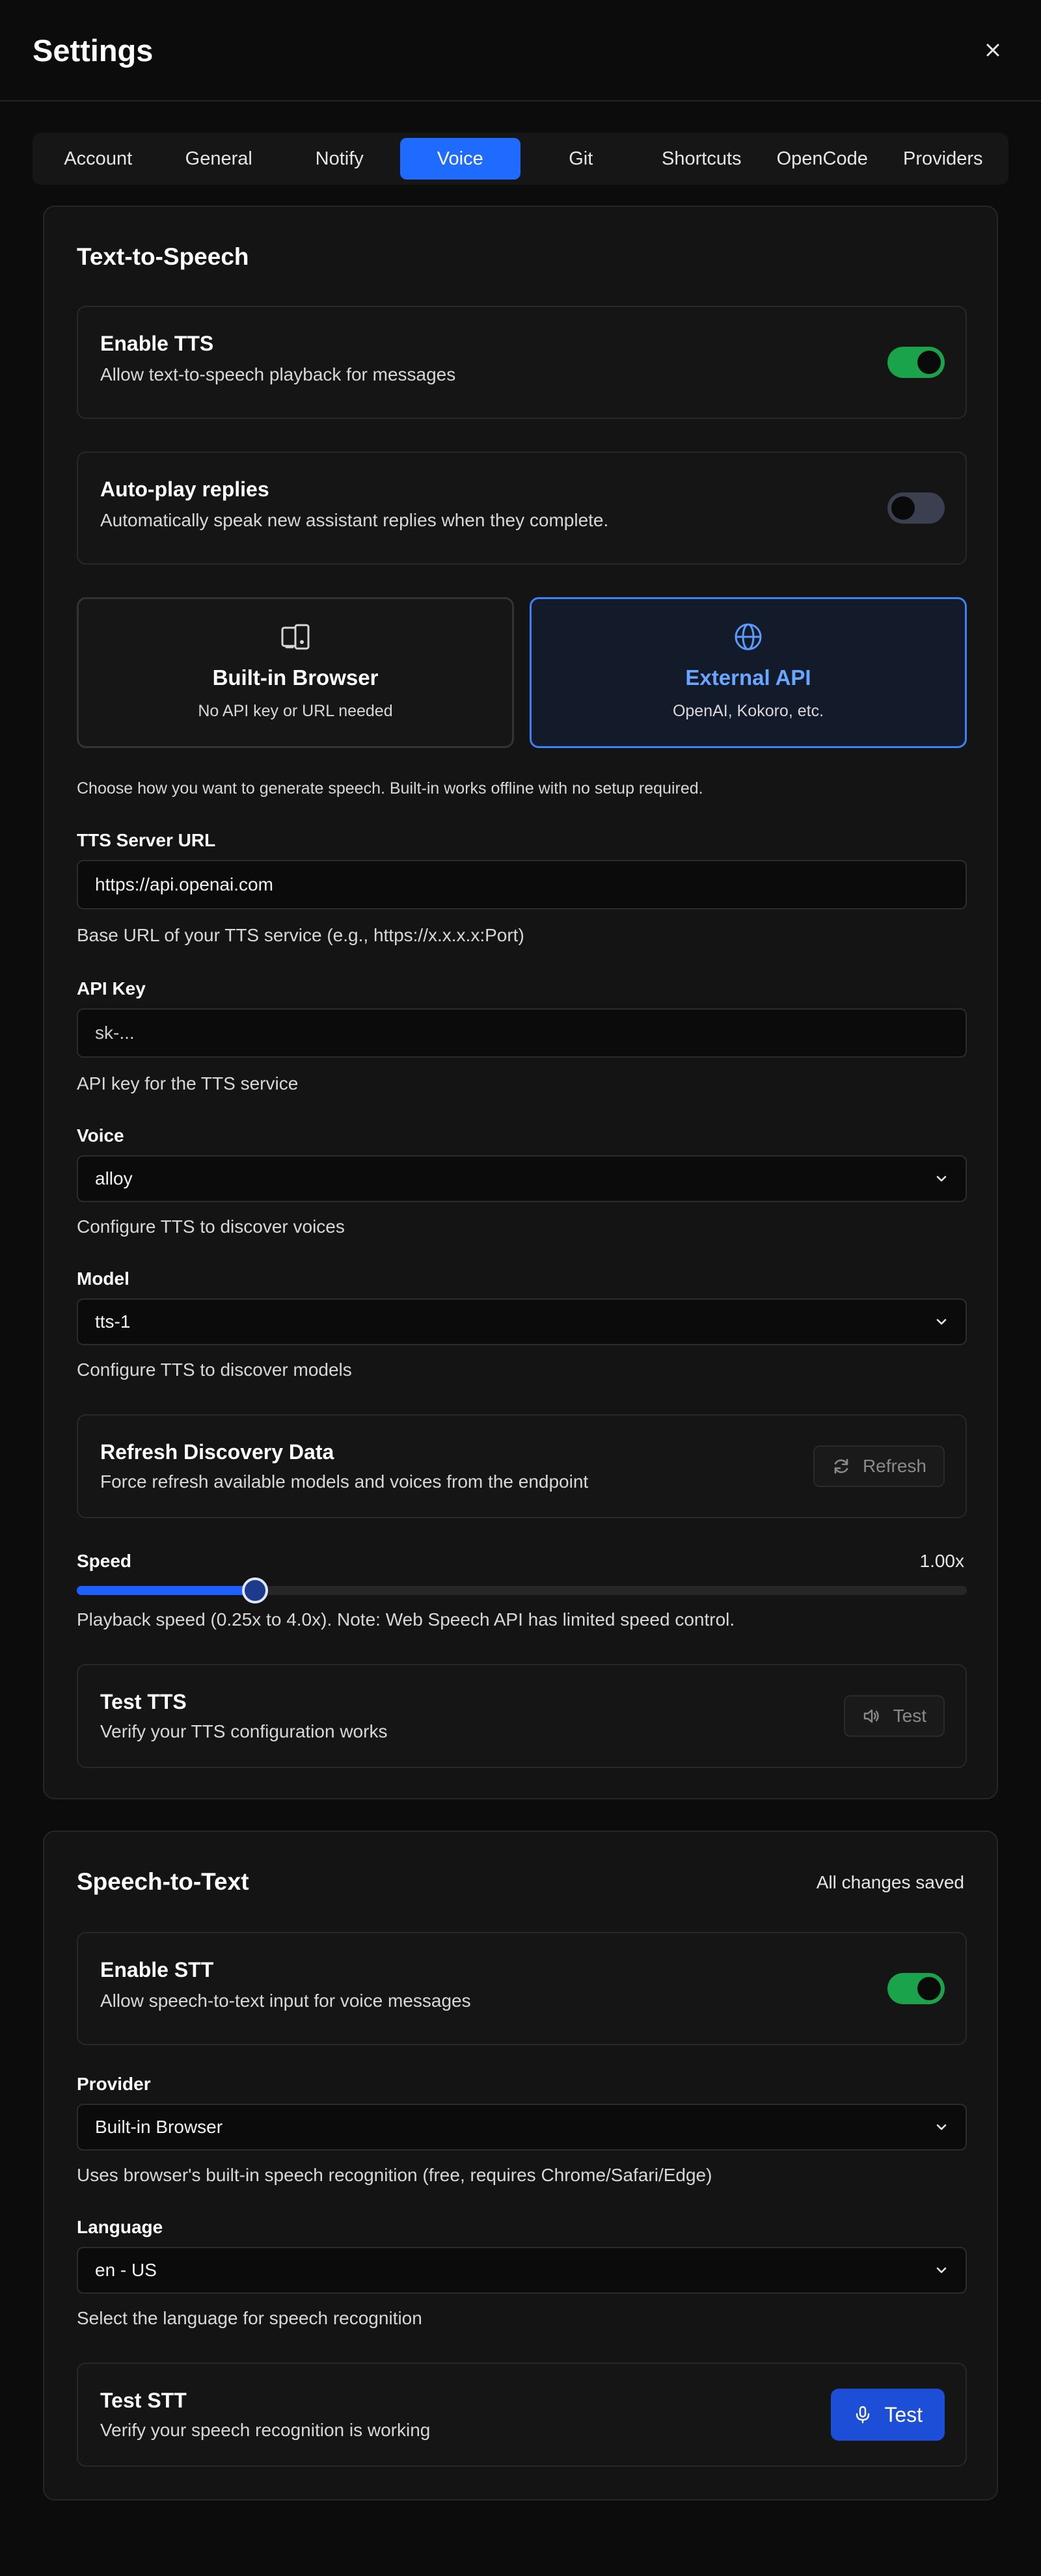 This screenshot has height=2576, width=1041. What do you see at coordinates (748, 677) in the screenshot?
I see `mode-external-title: External API` at bounding box center [748, 677].